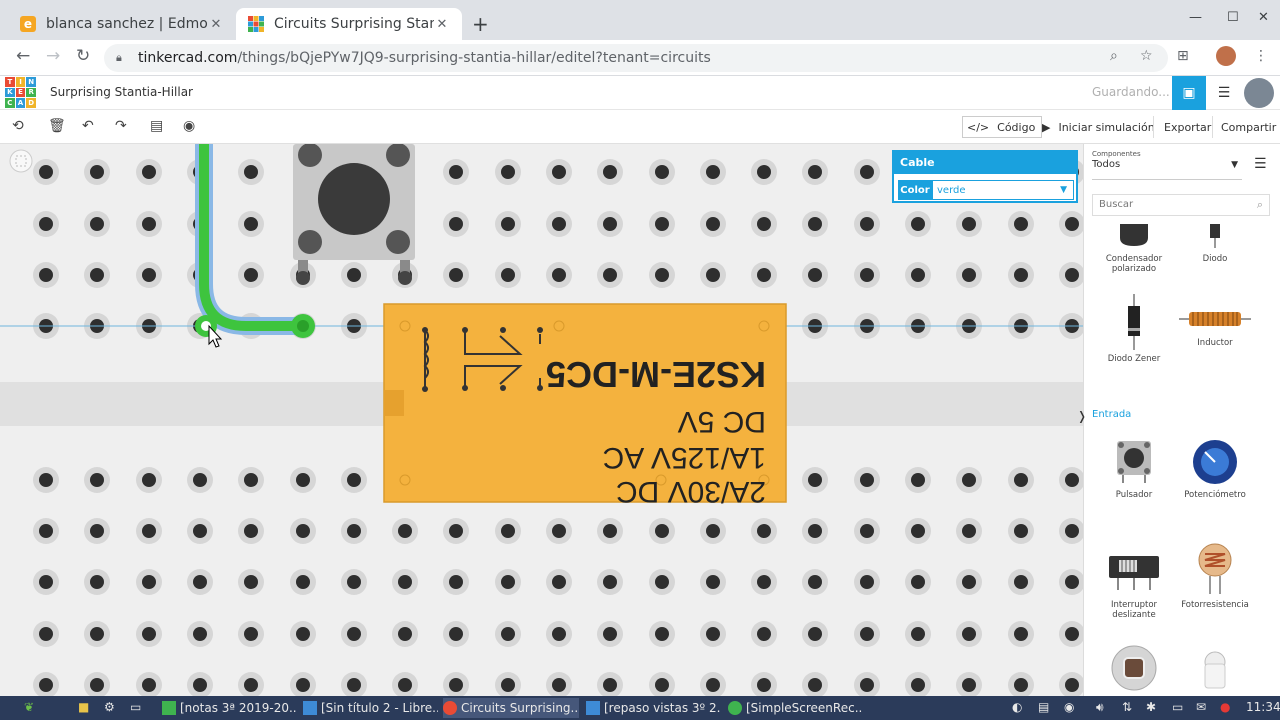 Image resolution: width=1280 pixels, height=720 pixels. I want to click on relay-component: 2A/30V DC 1A/125V AC DC 5V KS2E-M-DC5, so click(585, 405).